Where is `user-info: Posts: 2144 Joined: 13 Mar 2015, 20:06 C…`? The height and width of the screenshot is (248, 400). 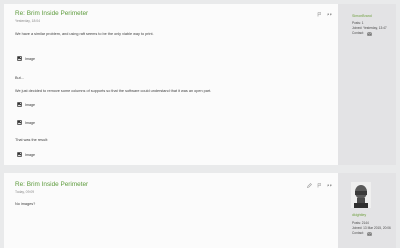 user-info: Posts: 2144 Joined: 13 Mar 2015, 20:06 C… is located at coordinates (371, 228).